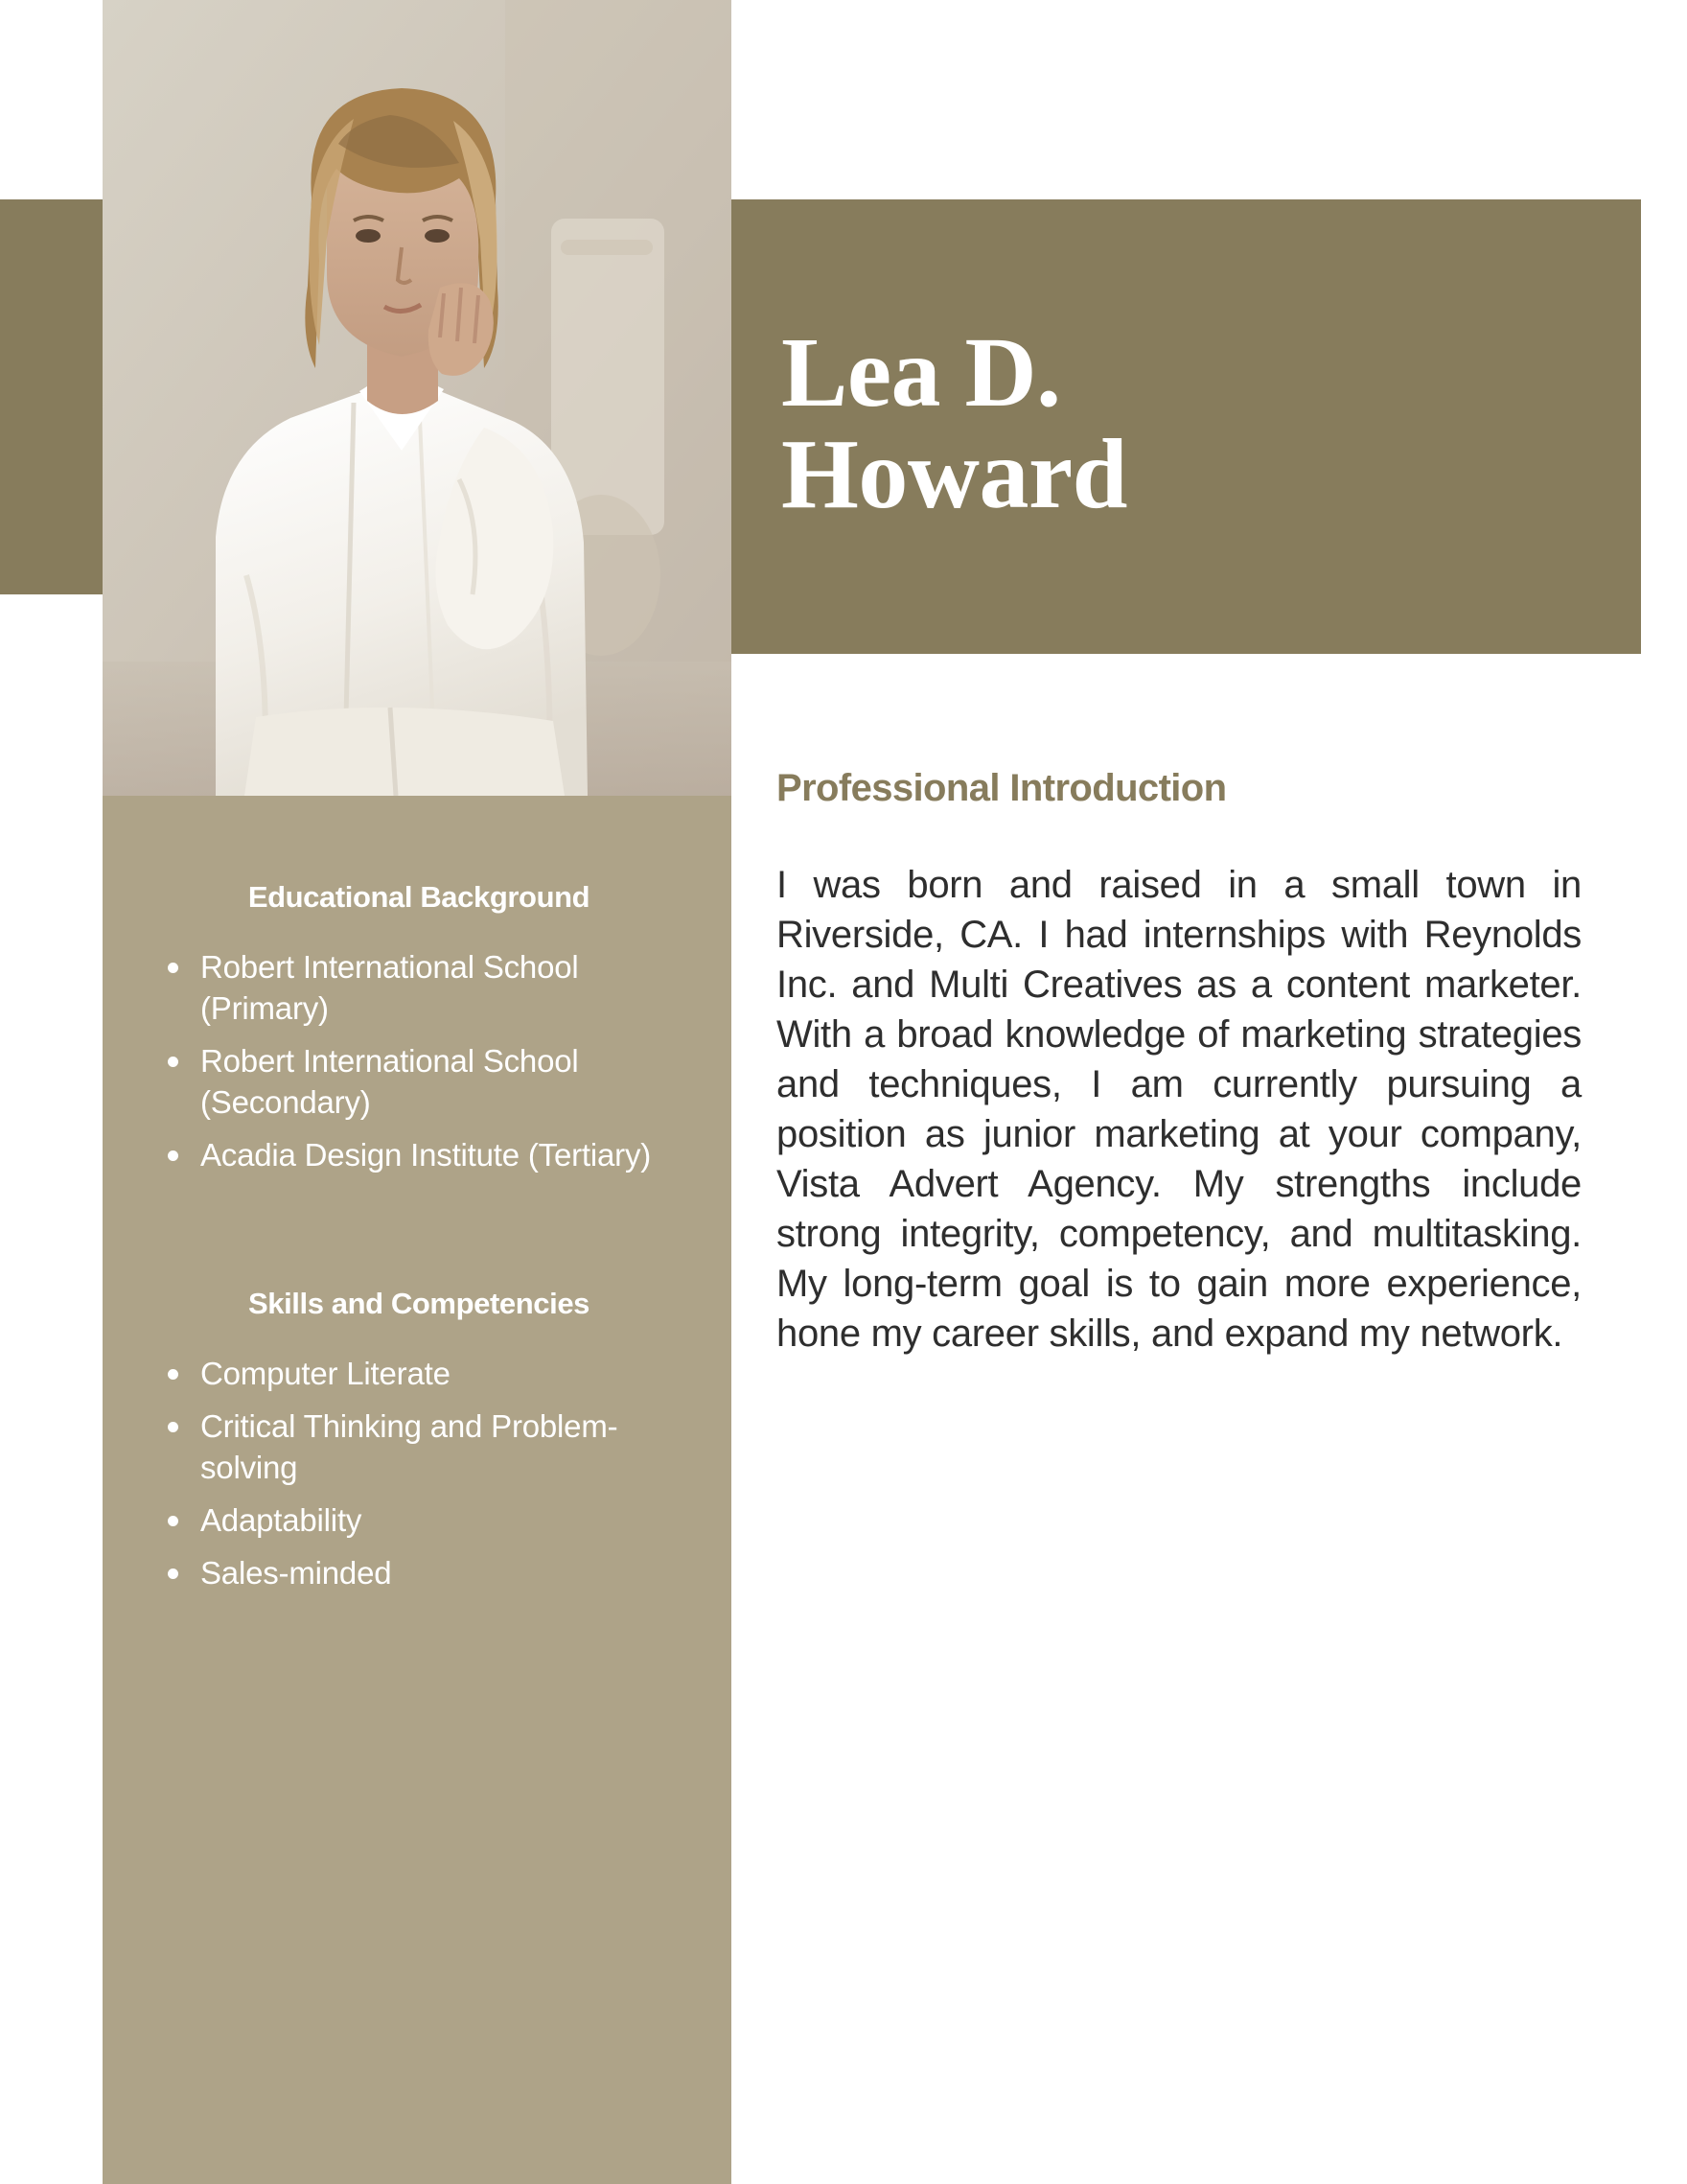  Describe the element at coordinates (389, 1081) in the screenshot. I see `education-item-label: Robert International School (Secondary)` at that location.